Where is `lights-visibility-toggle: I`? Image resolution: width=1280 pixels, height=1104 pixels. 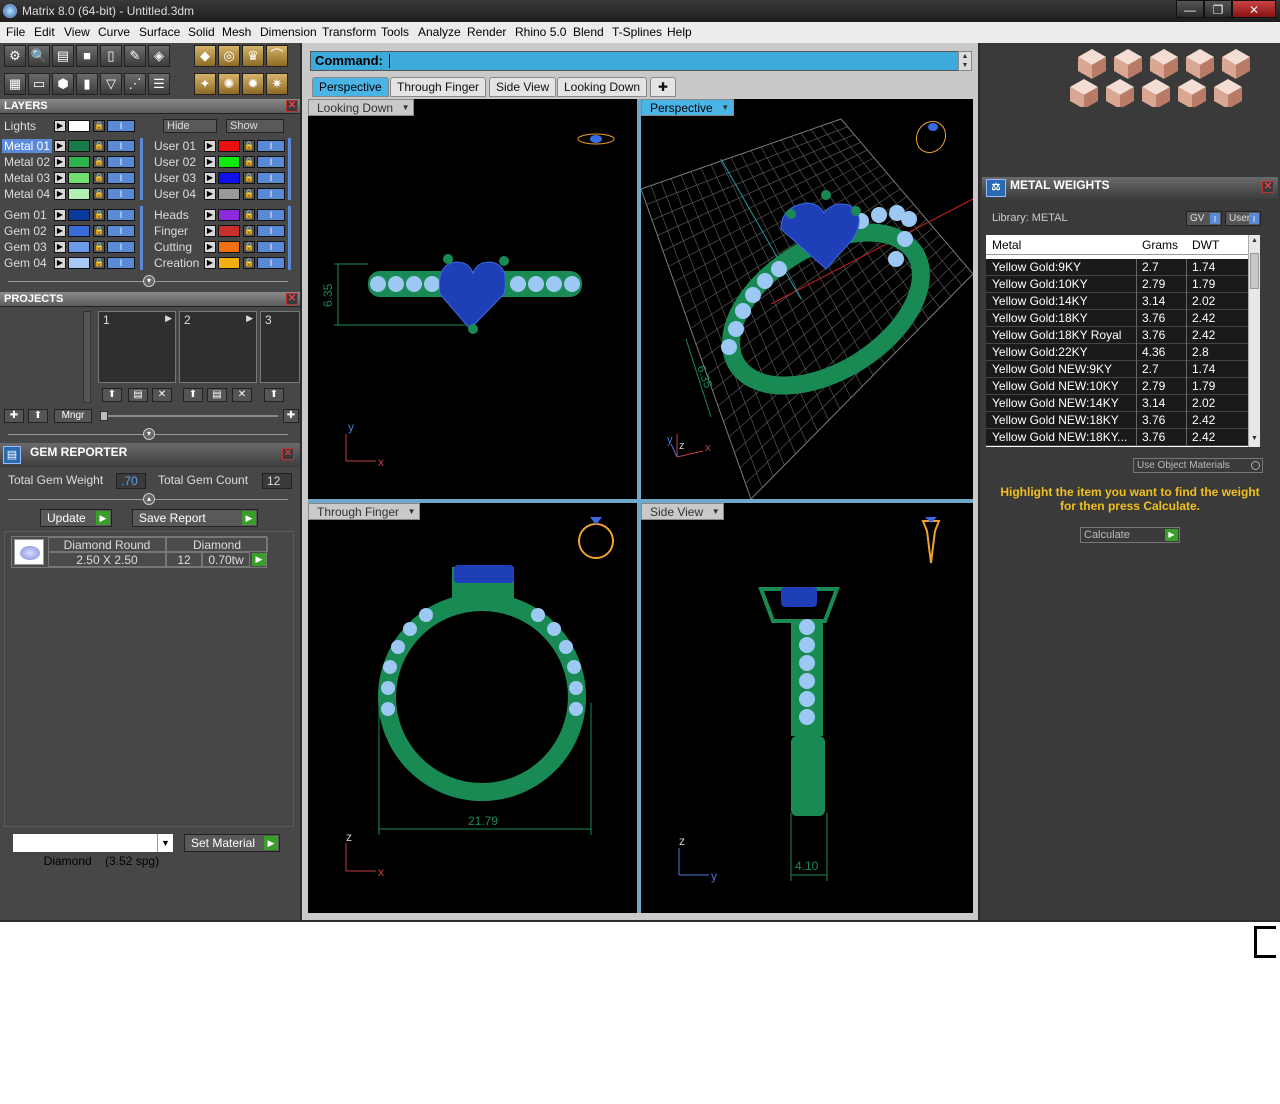 lights-visibility-toggle: I is located at coordinates (121, 126).